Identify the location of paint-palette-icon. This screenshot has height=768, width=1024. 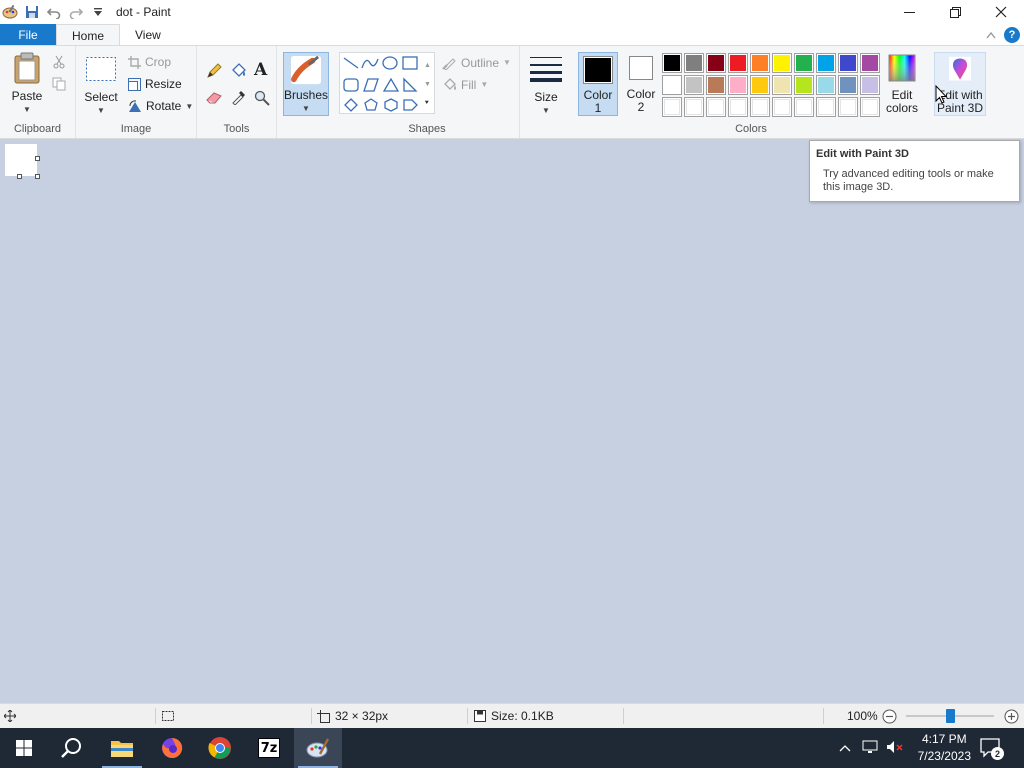
(318, 748).